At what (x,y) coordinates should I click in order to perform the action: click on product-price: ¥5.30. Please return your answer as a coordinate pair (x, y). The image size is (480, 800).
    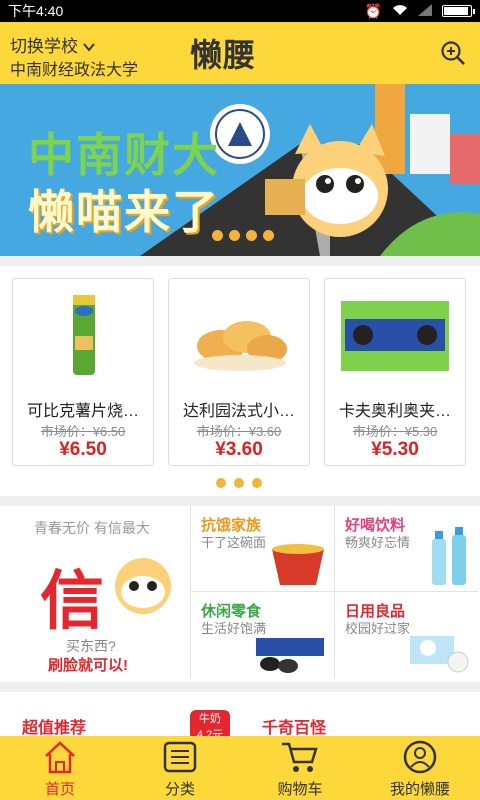
    Looking at the image, I should click on (395, 449).